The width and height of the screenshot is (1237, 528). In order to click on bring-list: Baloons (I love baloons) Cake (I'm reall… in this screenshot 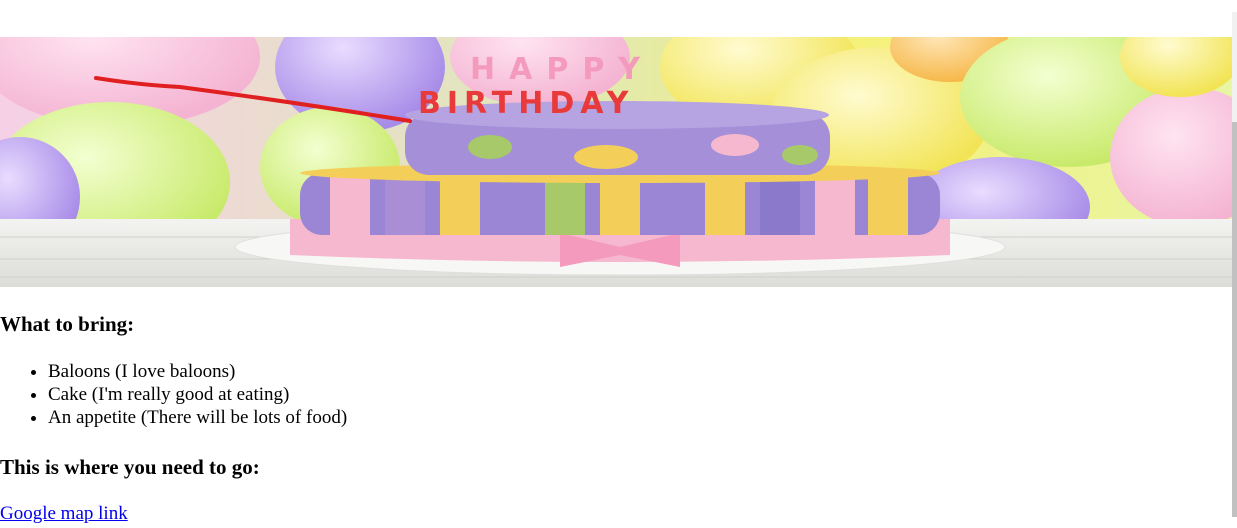, I will do `click(173, 394)`.